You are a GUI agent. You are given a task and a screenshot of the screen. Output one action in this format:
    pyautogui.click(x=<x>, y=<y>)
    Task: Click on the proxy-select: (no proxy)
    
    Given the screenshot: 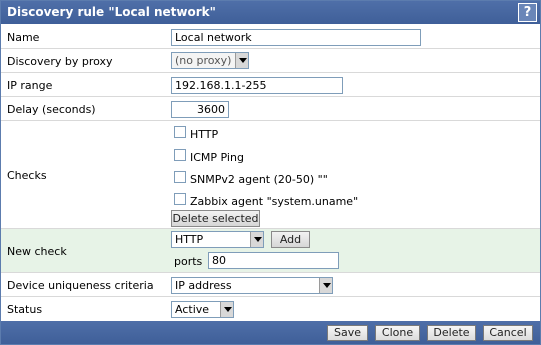 What is the action you would take?
    pyautogui.click(x=210, y=60)
    